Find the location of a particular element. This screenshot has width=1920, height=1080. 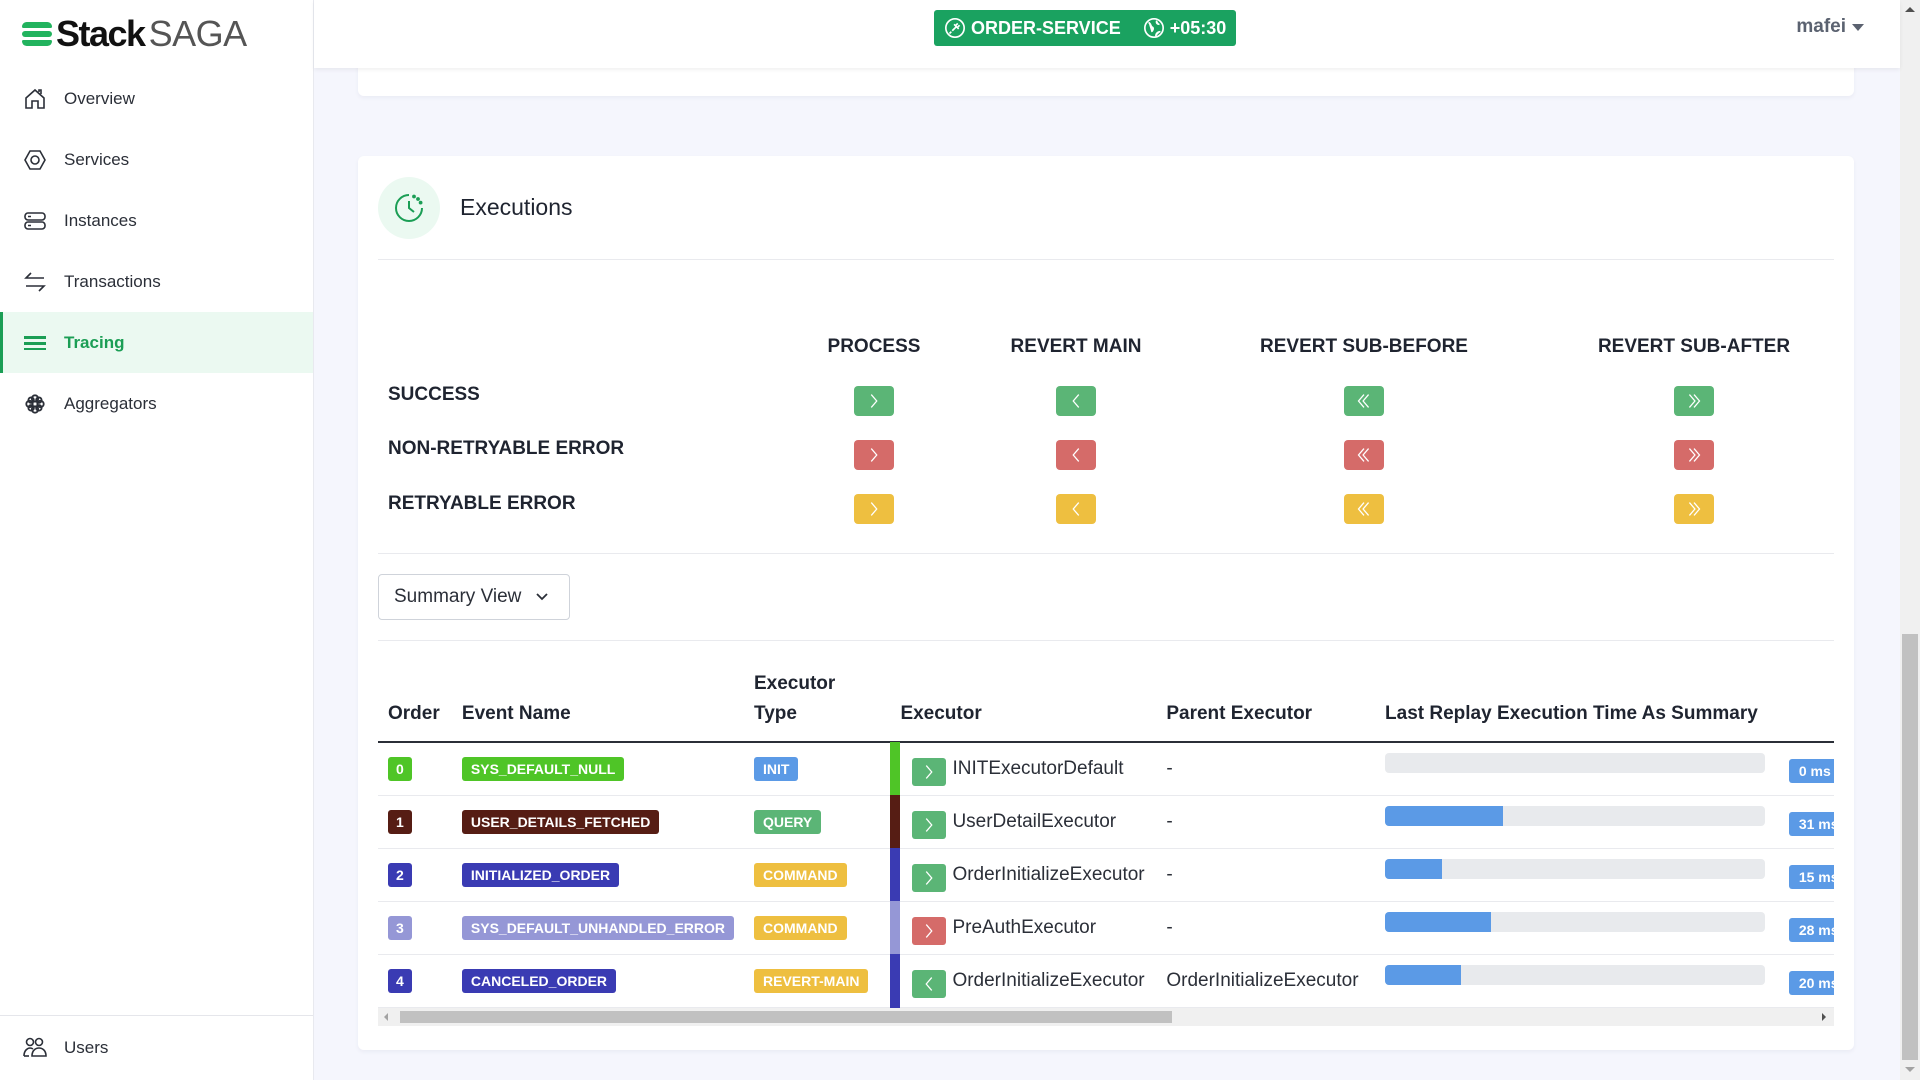

sidebar-item-transactions: Transactions is located at coordinates (156, 281).